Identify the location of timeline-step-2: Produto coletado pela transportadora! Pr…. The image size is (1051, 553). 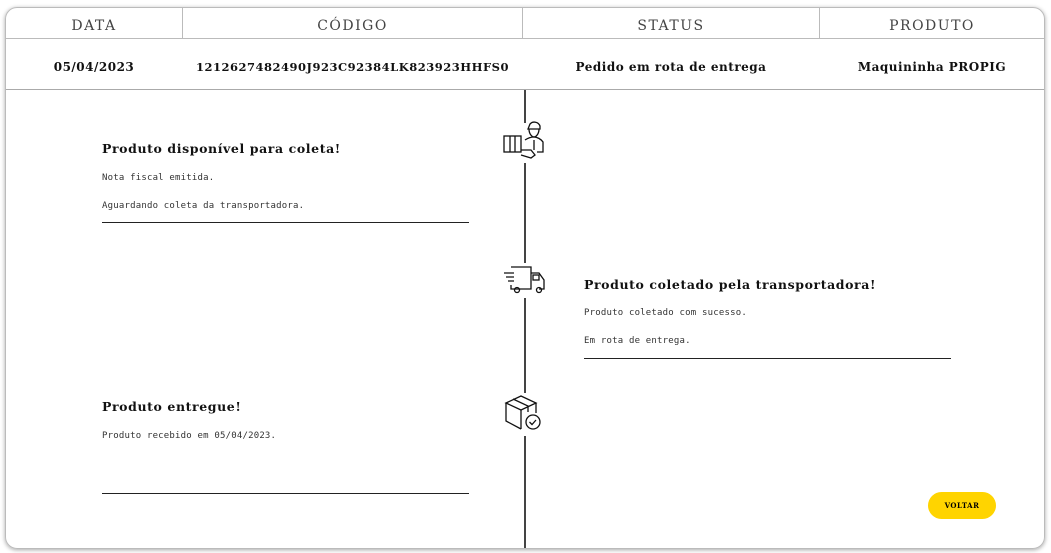
(767, 311).